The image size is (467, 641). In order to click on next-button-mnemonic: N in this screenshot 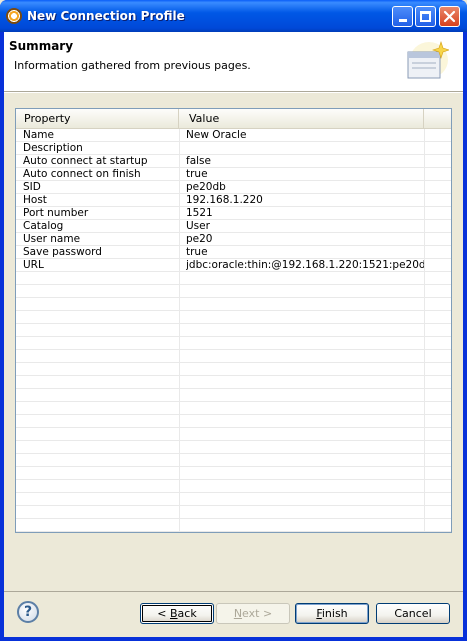, I will do `click(238, 613)`.